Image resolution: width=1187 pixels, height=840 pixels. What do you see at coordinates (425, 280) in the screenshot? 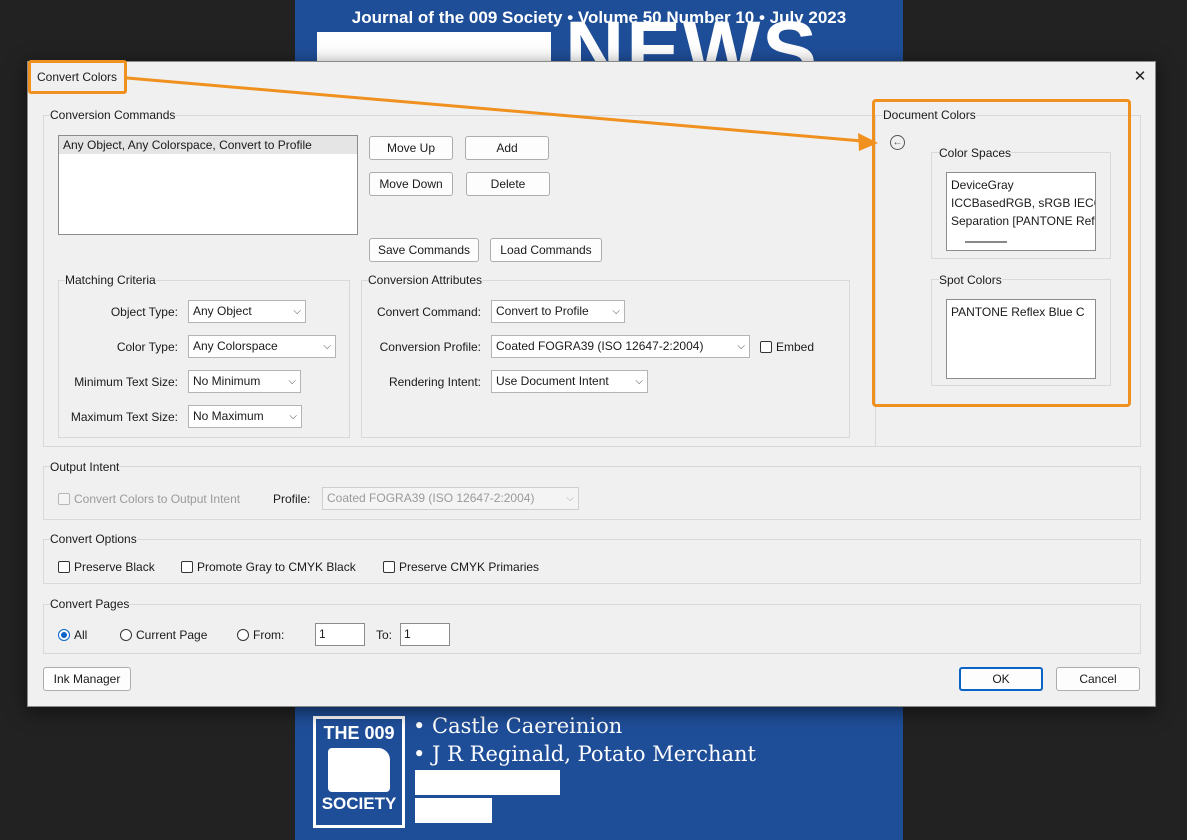
I see `conversion-attributes-label: Conversion Attributes` at bounding box center [425, 280].